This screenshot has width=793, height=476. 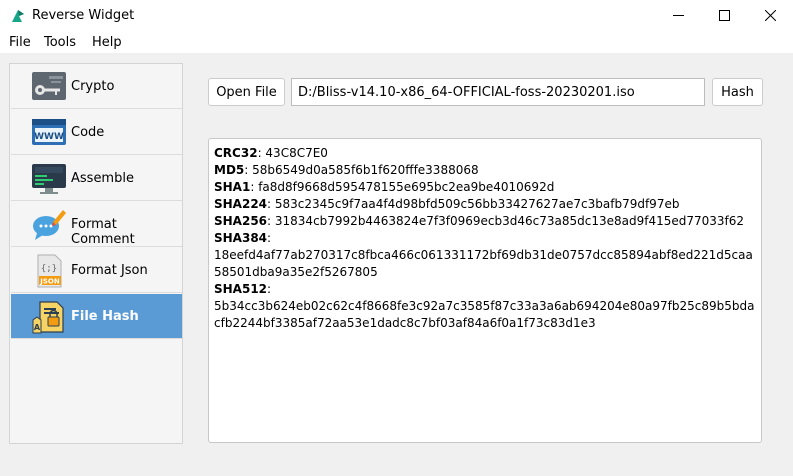 What do you see at coordinates (236, 153) in the screenshot?
I see `hash-key: CRC32` at bounding box center [236, 153].